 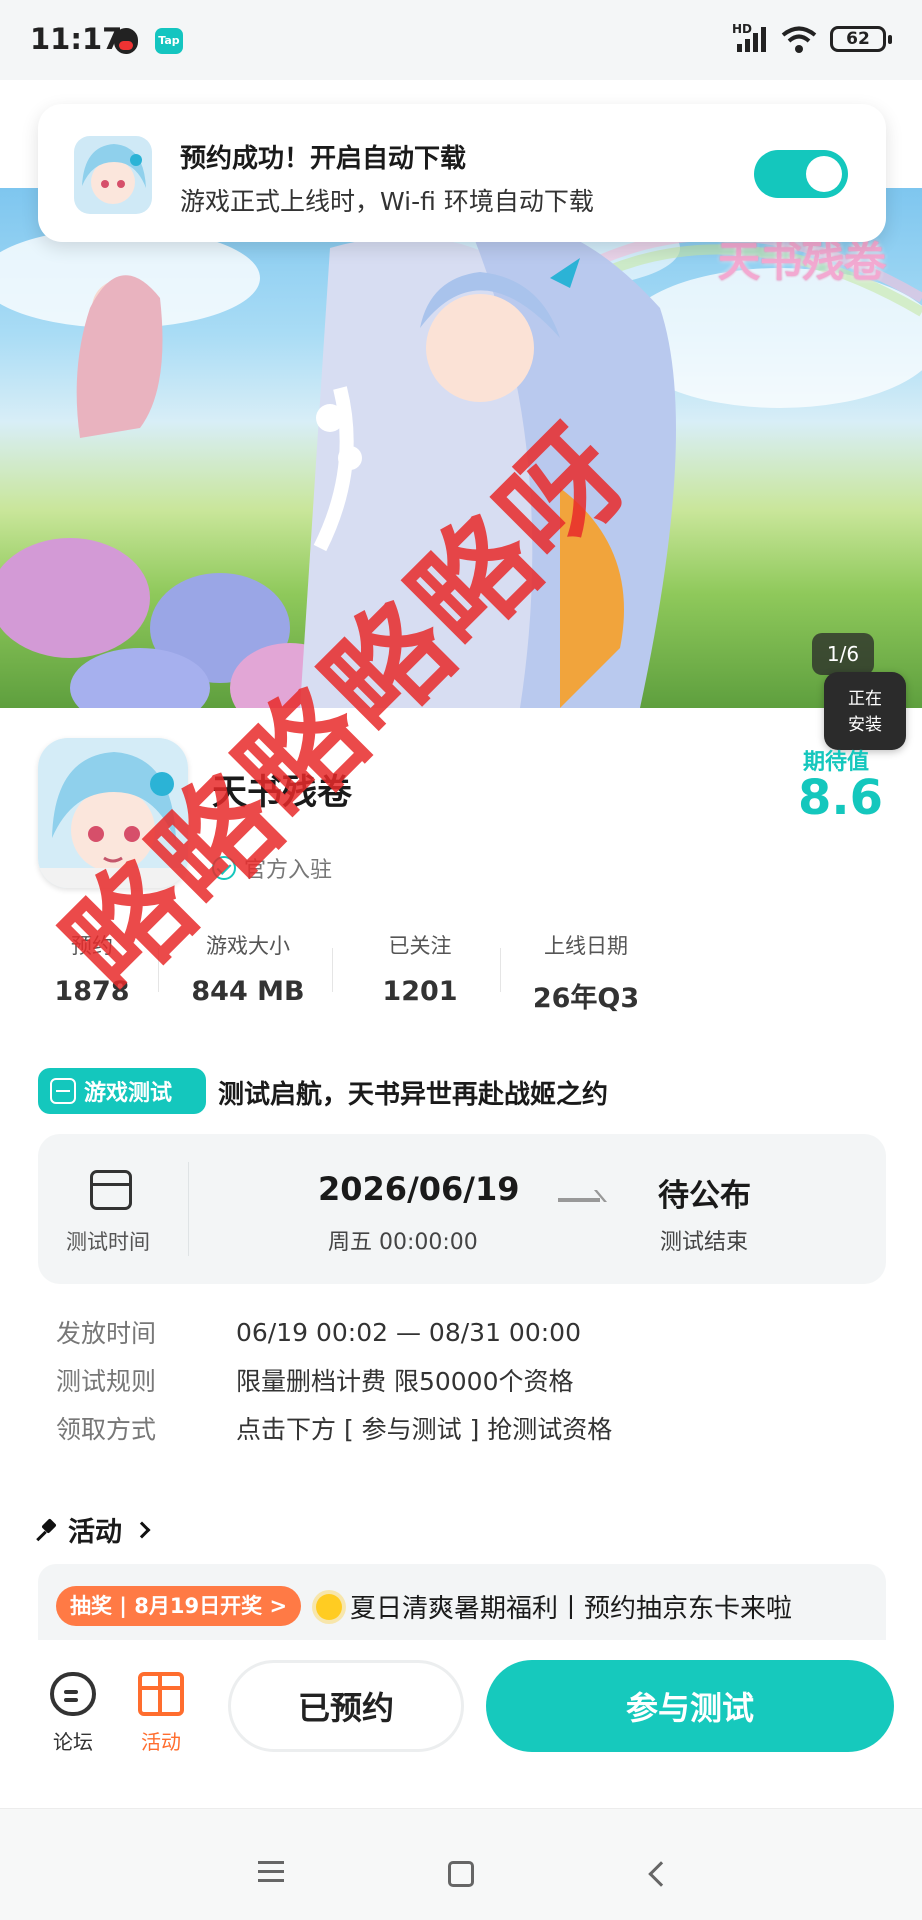 I want to click on info-row: 发放时间 06/19 00:02 — 08/31 00:00, so click(x=334, y=1332).